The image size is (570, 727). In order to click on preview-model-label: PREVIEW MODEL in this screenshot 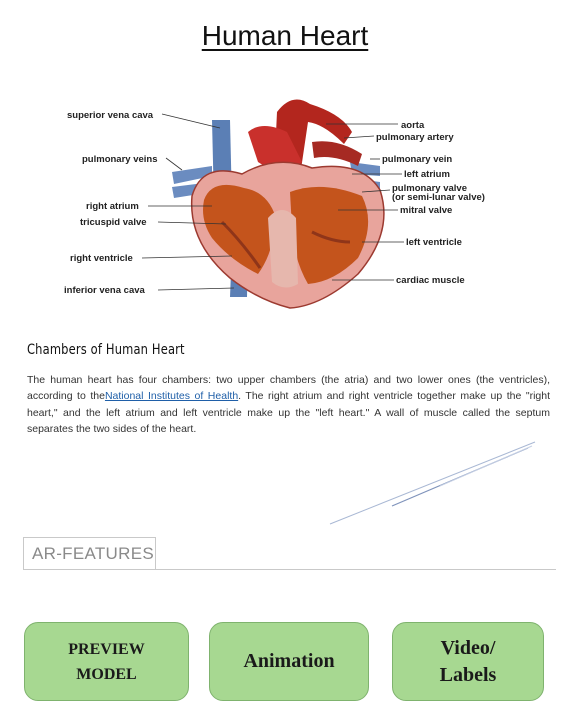, I will do `click(106, 661)`.